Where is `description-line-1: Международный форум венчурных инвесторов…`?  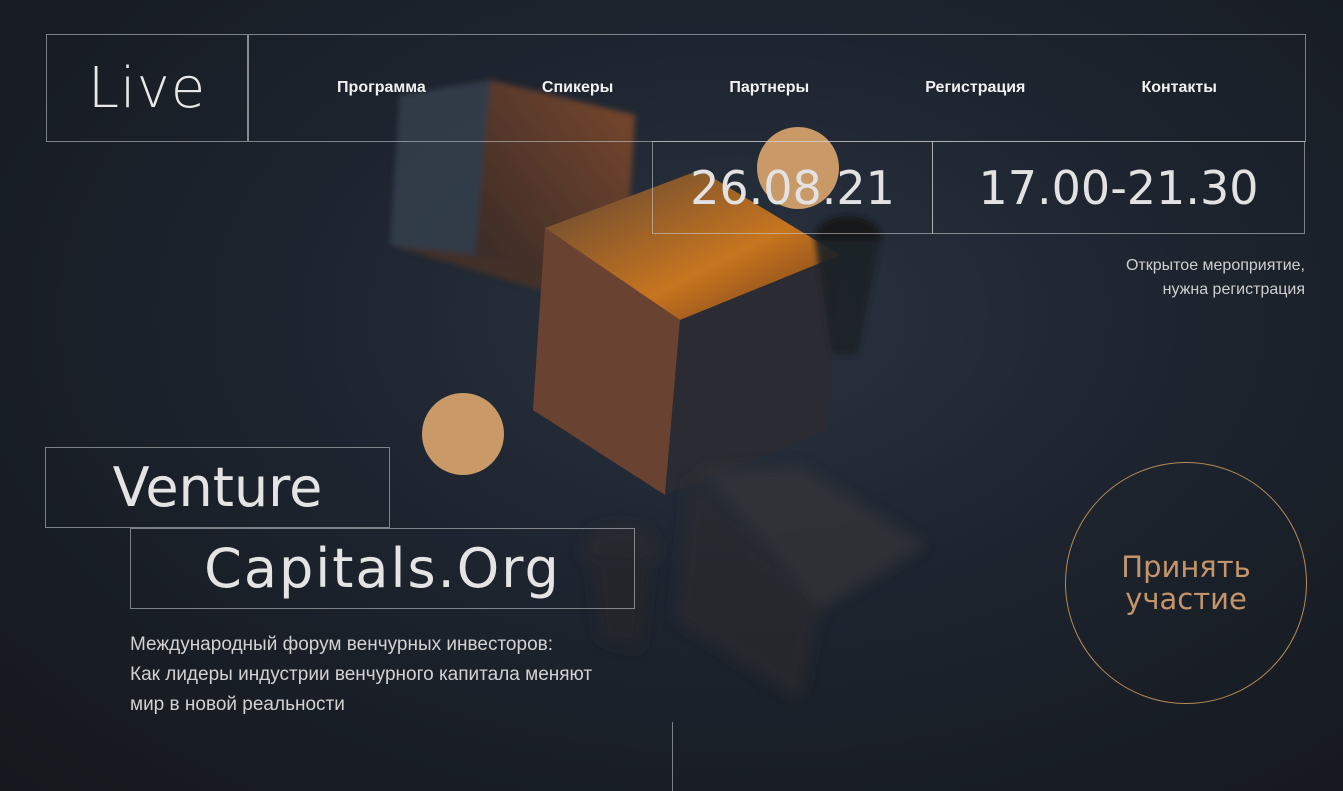
description-line-1: Международный форум венчурных инвесторов… is located at coordinates (342, 644).